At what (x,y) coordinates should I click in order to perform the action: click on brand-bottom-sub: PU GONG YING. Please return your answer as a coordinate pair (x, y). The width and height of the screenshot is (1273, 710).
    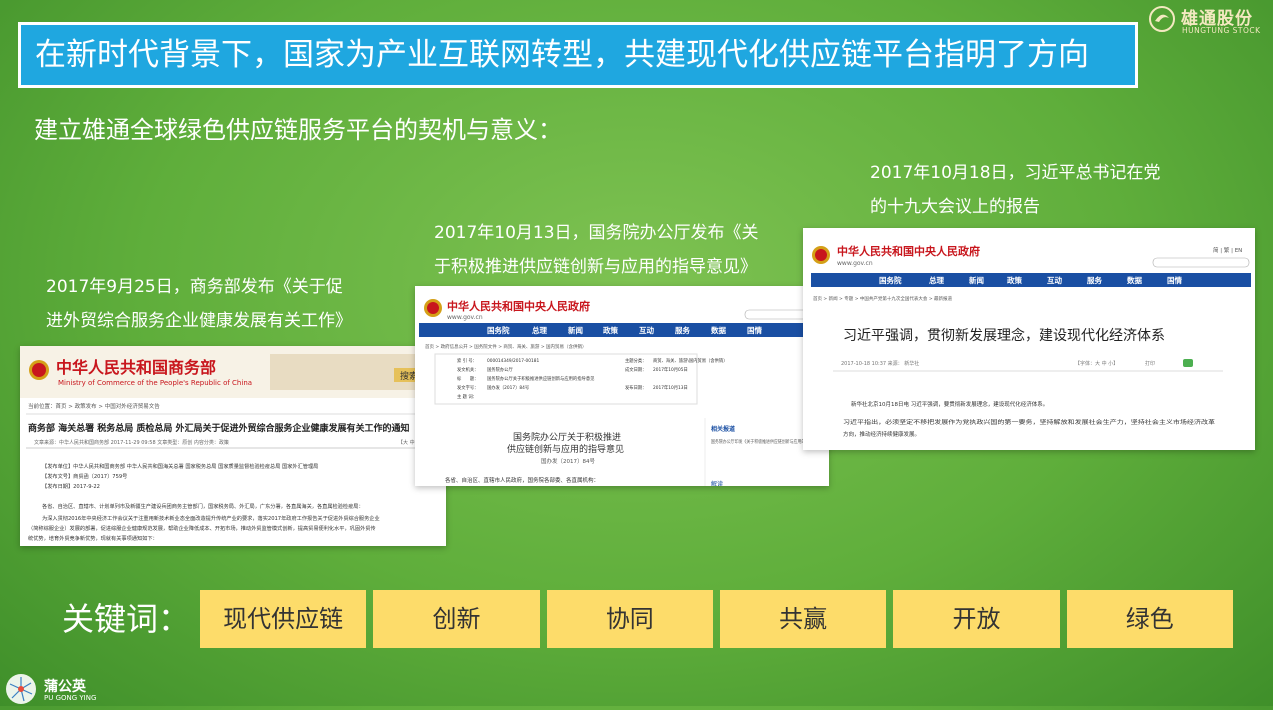
    Looking at the image, I should click on (70, 698).